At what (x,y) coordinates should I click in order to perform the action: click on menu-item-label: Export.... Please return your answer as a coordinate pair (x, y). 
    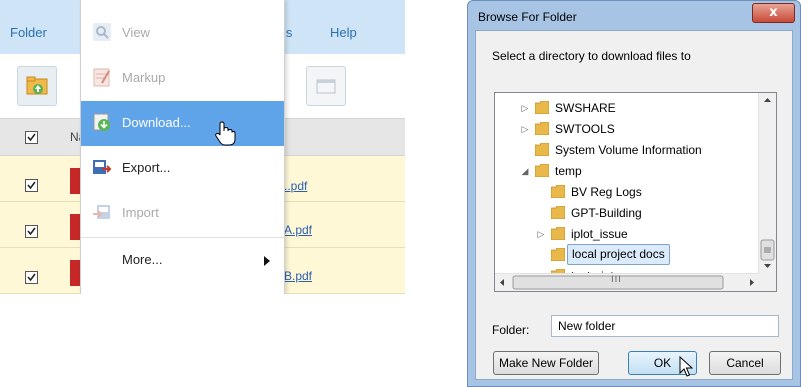
    Looking at the image, I should click on (146, 167).